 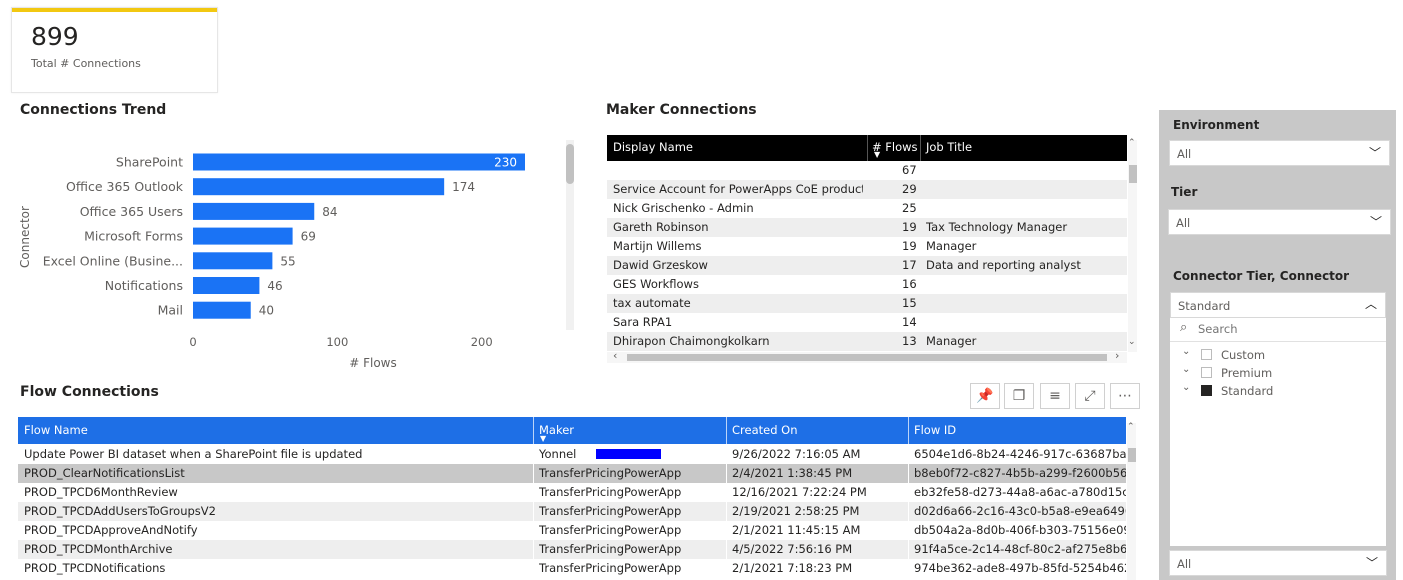 What do you see at coordinates (628, 454) in the screenshot?
I see `redaction-block` at bounding box center [628, 454].